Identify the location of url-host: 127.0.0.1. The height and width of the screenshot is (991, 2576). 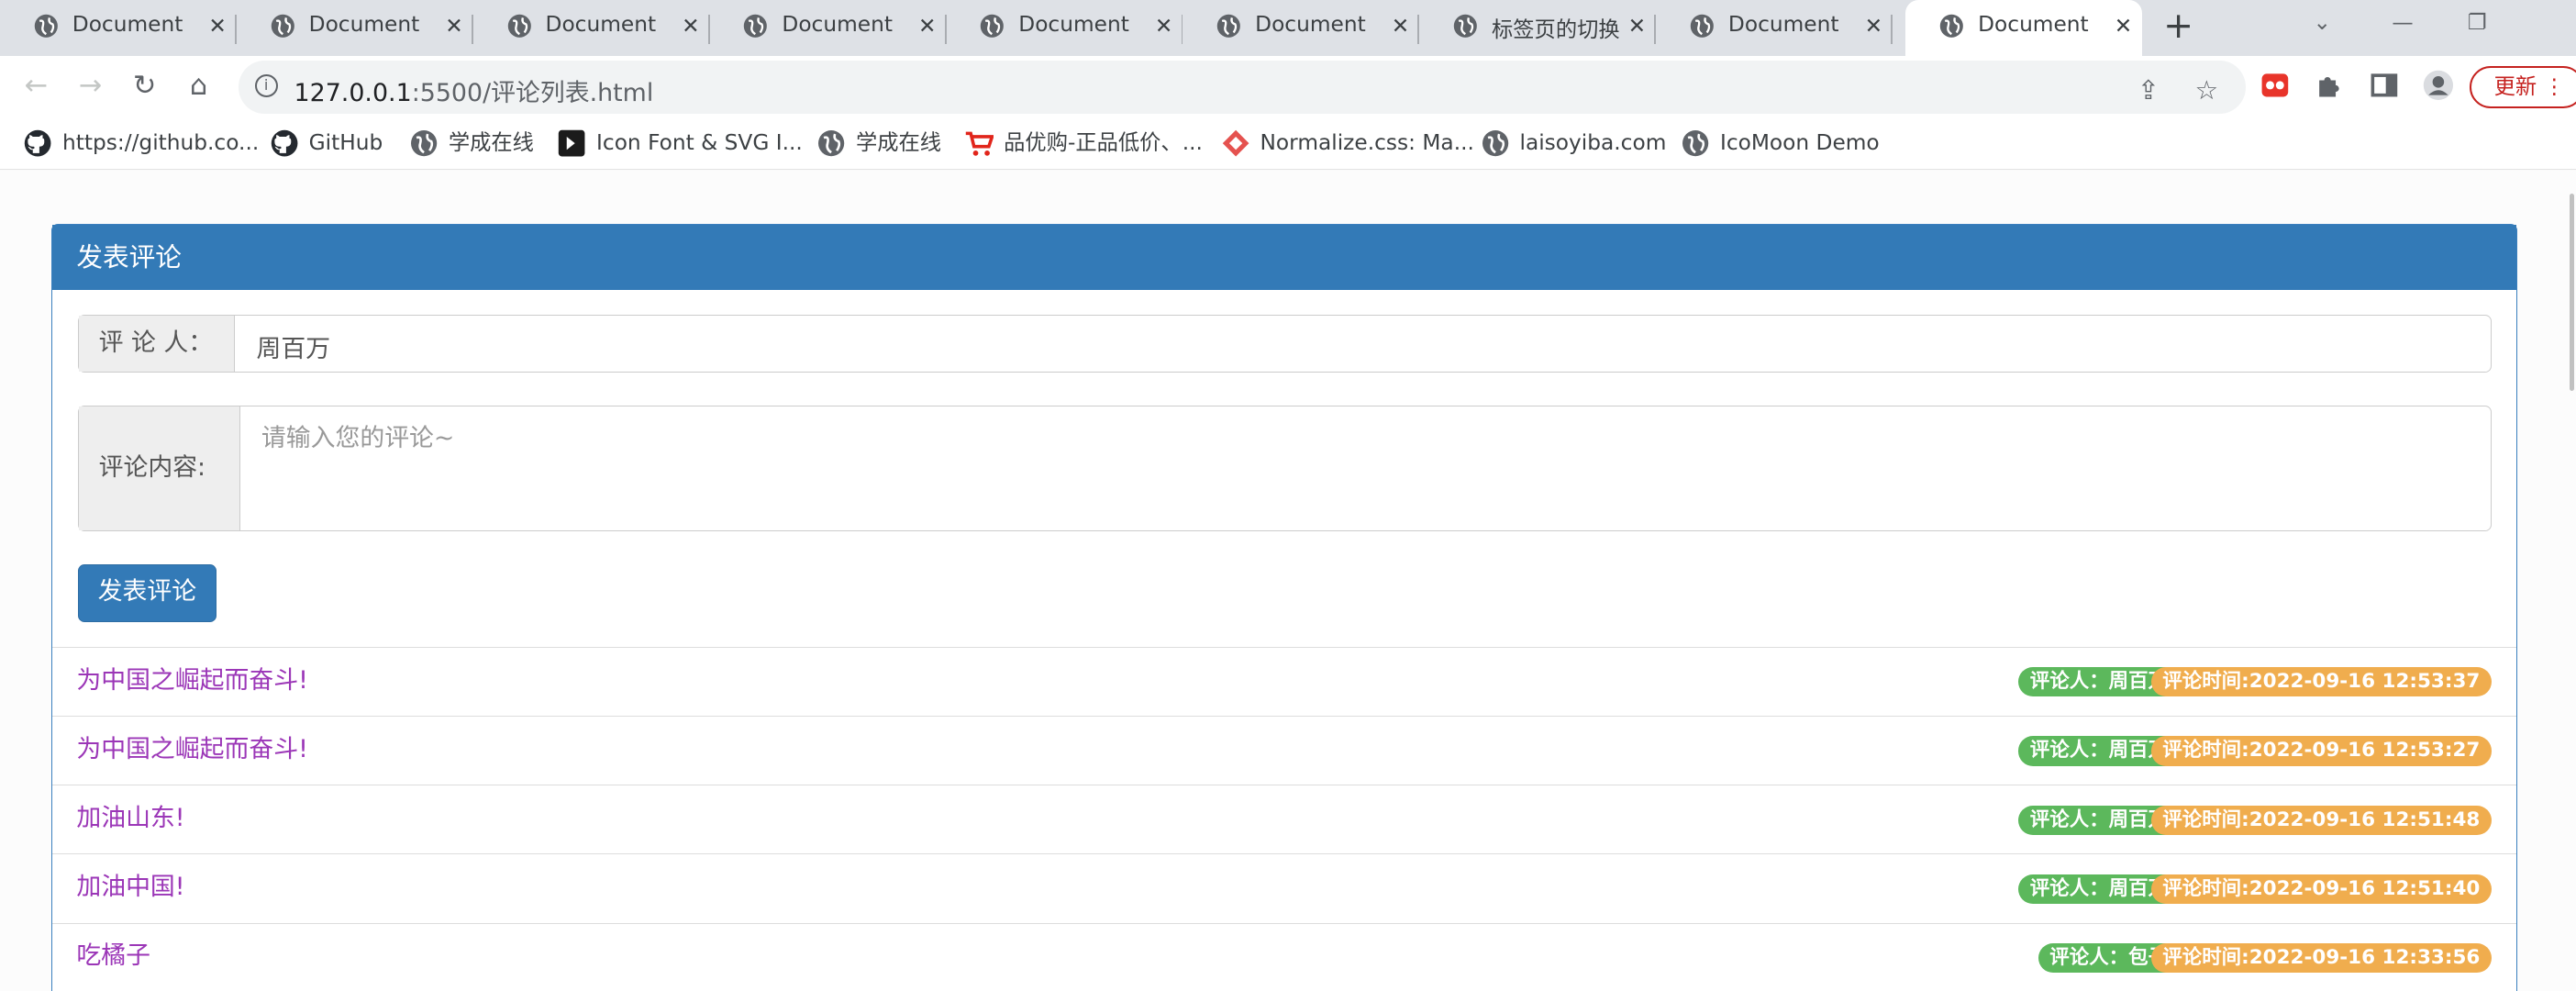
(353, 92).